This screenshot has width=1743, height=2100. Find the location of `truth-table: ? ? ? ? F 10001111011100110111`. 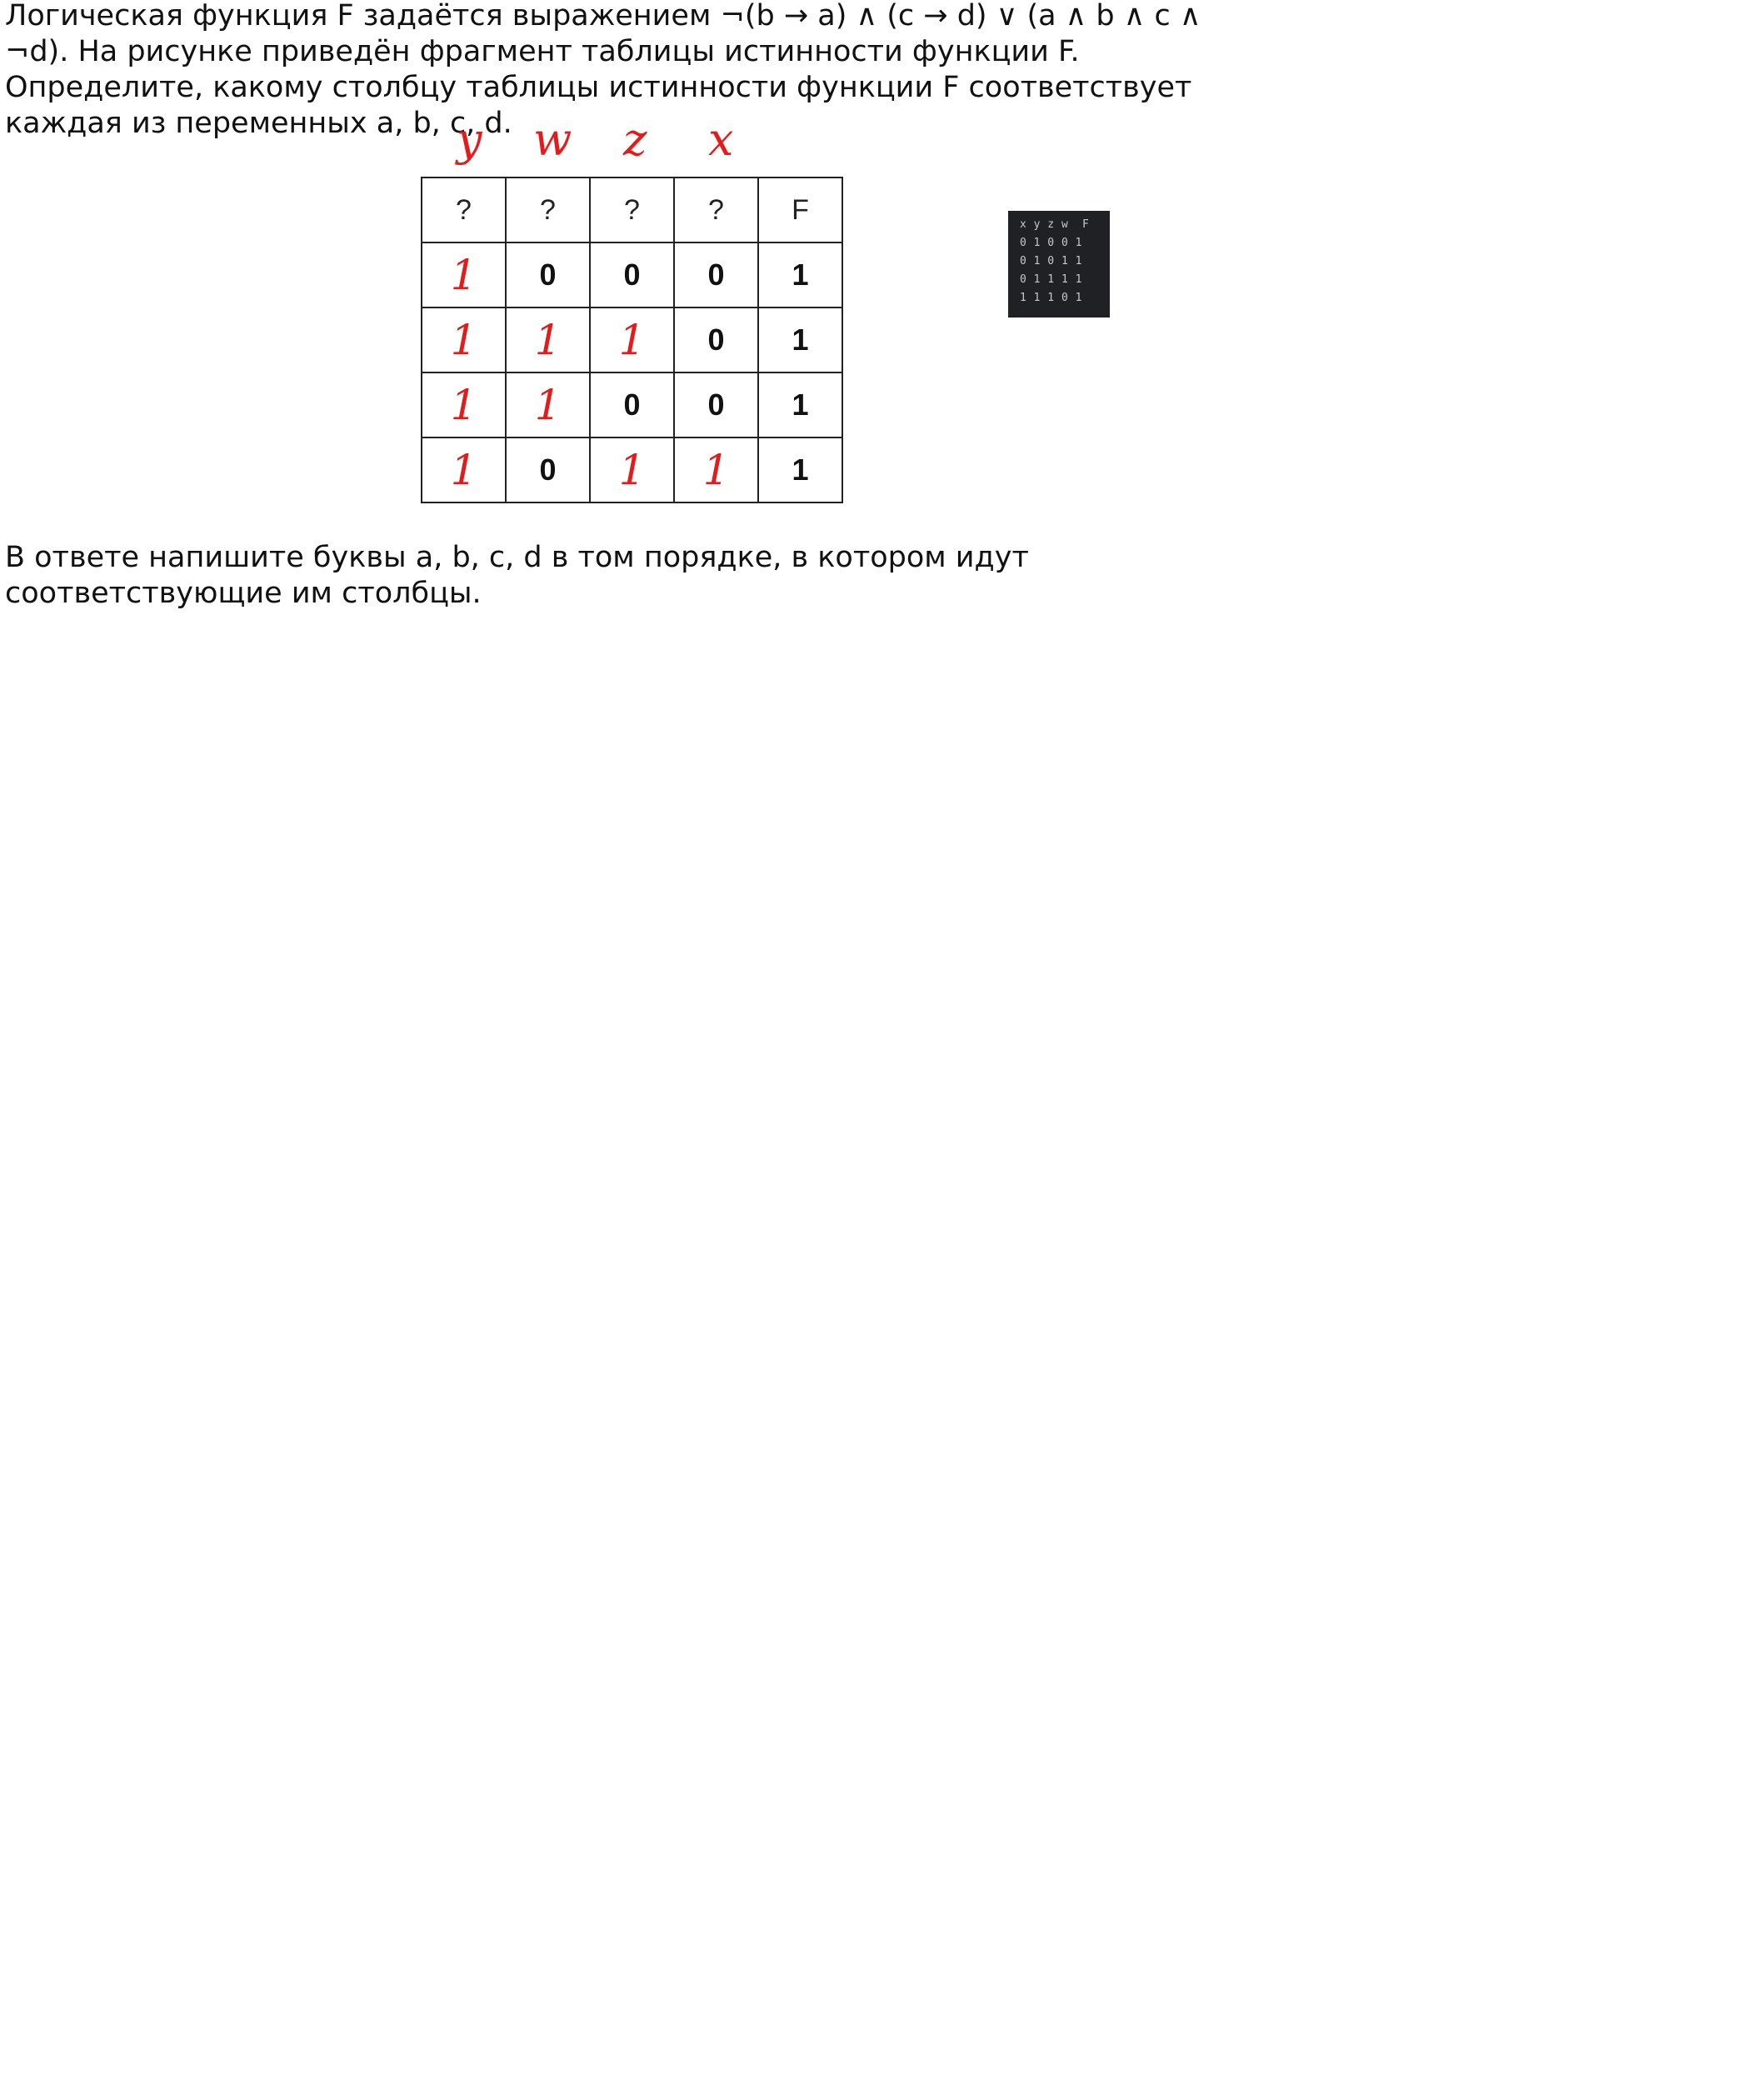

truth-table: ? ? ? ? F 10001111011100110111 is located at coordinates (632, 340).